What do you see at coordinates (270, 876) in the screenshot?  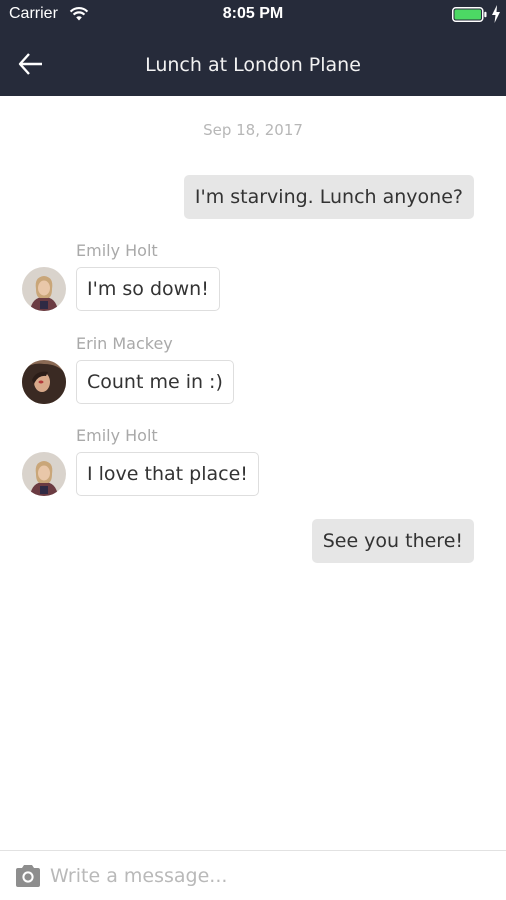 I see `message-input` at bounding box center [270, 876].